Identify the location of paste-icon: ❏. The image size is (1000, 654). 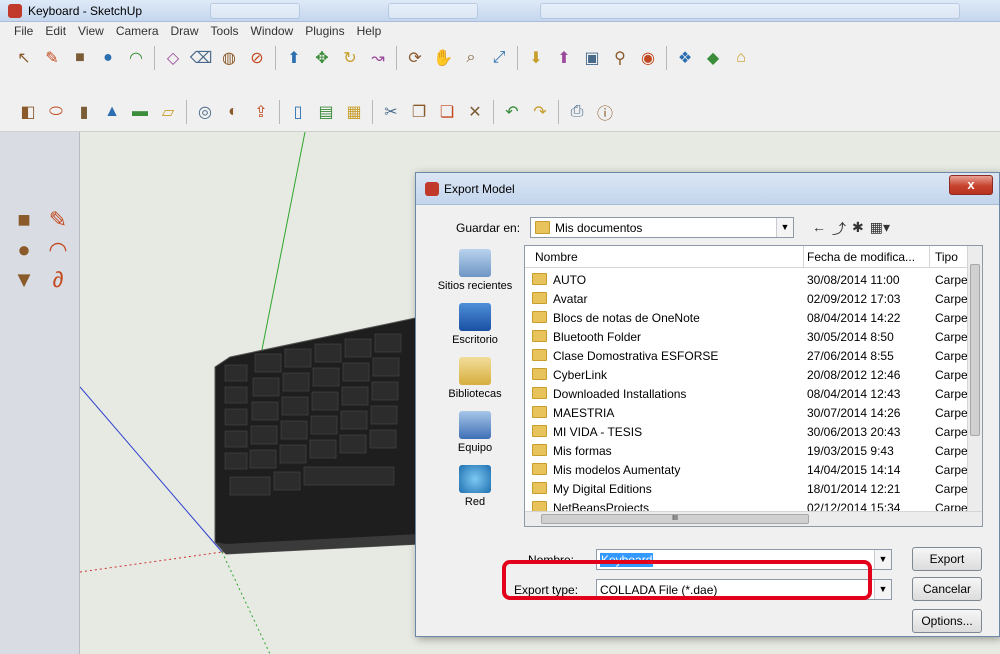
(447, 112).